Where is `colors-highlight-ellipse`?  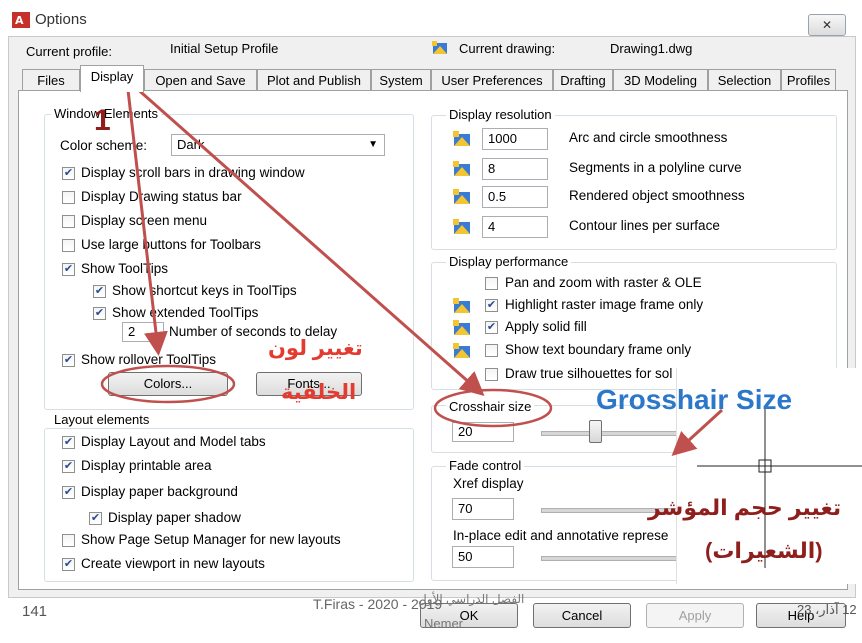
colors-highlight-ellipse is located at coordinates (168, 384).